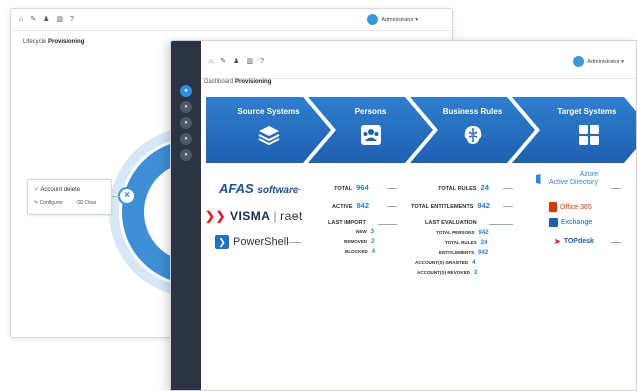 The image size is (637, 391). I want to click on stat-label: ACCOUNT(S) GRANTED, so click(442, 262).